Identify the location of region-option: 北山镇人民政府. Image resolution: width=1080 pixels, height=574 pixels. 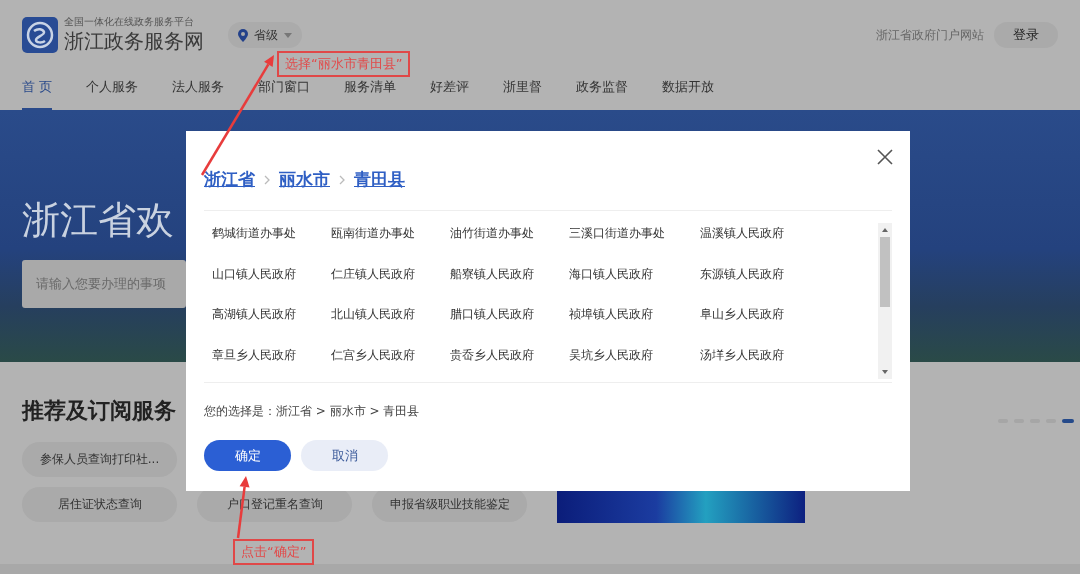
(373, 314).